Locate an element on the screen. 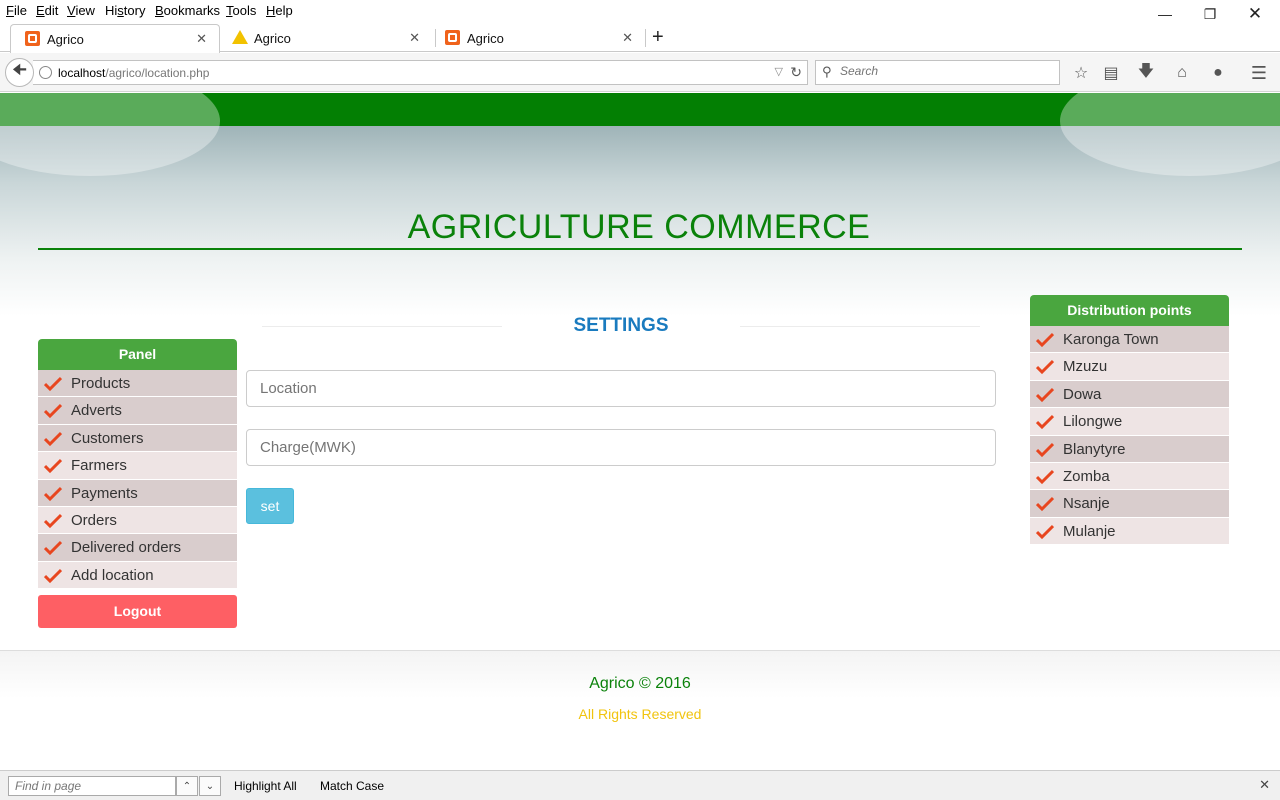 This screenshot has height=800, width=1280. distribution-item: Zomba is located at coordinates (1129, 476).